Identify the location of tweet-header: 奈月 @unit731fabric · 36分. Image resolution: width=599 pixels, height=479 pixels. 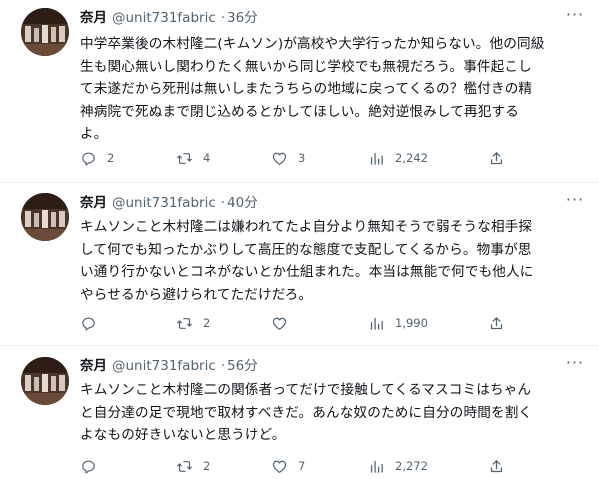
(169, 18).